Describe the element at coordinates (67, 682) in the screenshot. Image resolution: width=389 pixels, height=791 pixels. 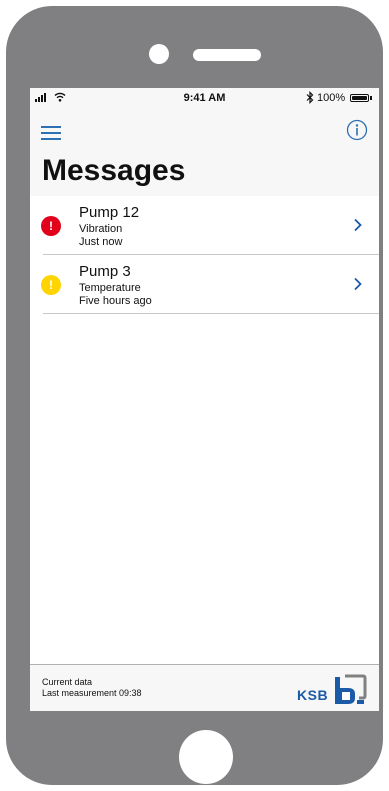
I see `footer-current-data: Current data` at that location.